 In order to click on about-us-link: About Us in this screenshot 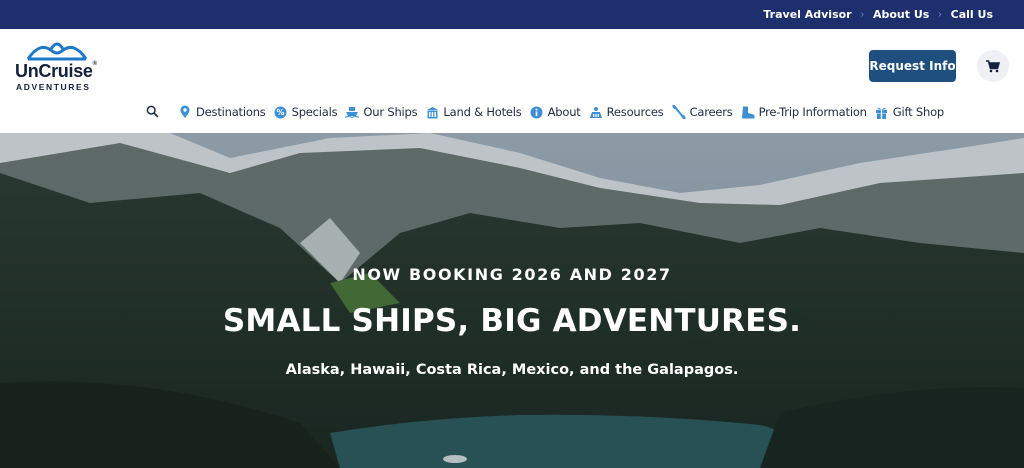, I will do `click(901, 14)`.